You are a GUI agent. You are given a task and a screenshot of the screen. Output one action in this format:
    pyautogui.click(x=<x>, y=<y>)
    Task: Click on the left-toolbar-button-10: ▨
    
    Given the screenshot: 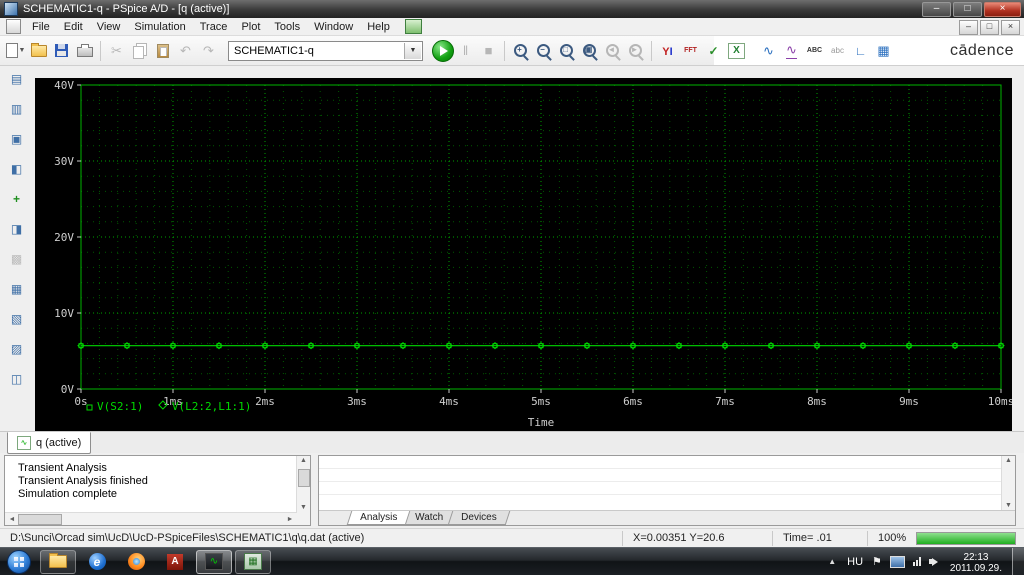 What is the action you would take?
    pyautogui.click(x=16, y=349)
    